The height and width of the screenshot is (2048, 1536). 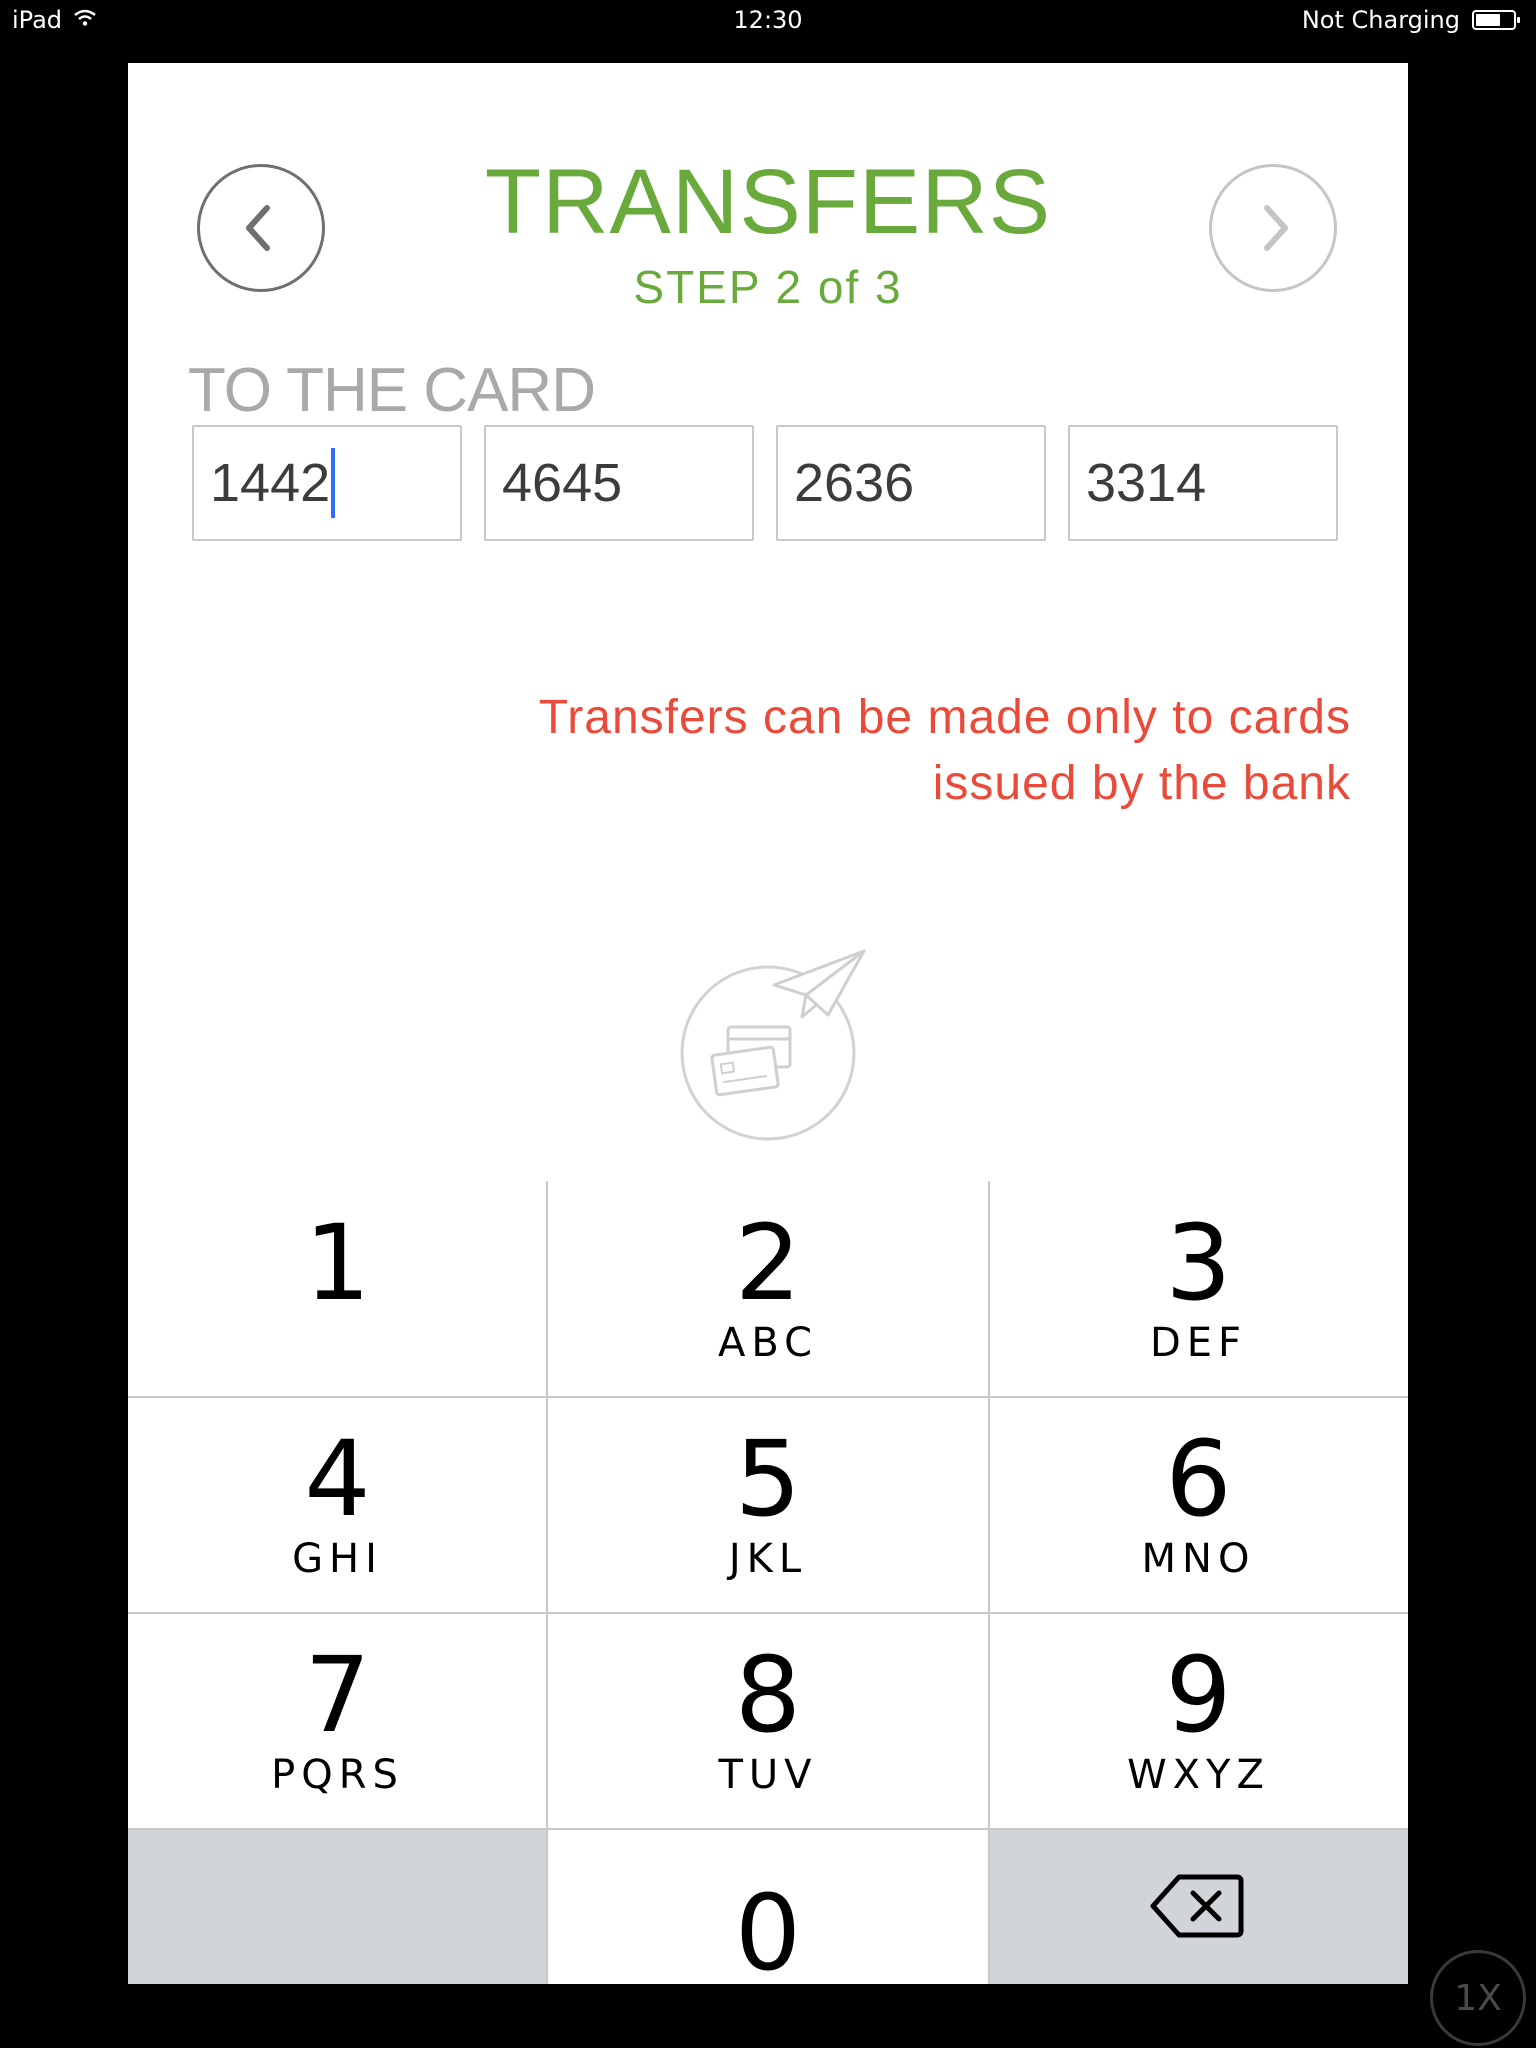 What do you see at coordinates (768, 1479) in the screenshot?
I see `key-5-digit: 5` at bounding box center [768, 1479].